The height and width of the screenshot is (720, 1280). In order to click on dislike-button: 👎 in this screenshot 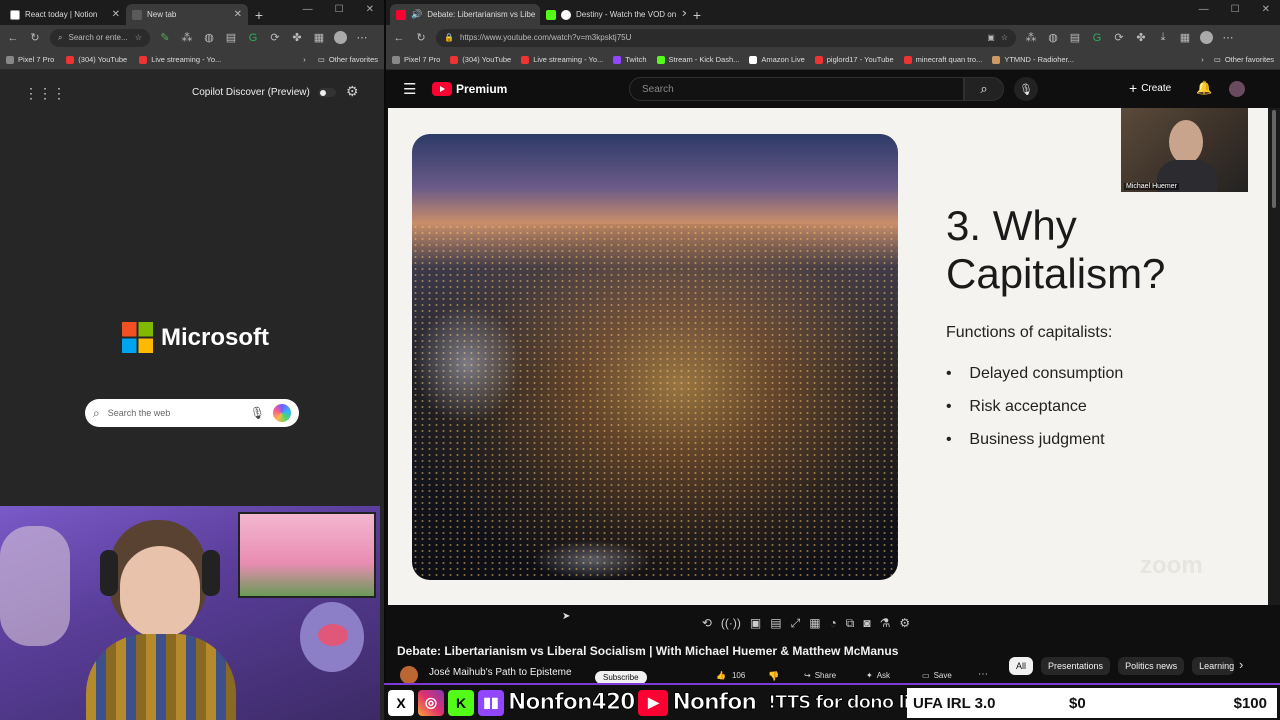, I will do `click(773, 676)`.